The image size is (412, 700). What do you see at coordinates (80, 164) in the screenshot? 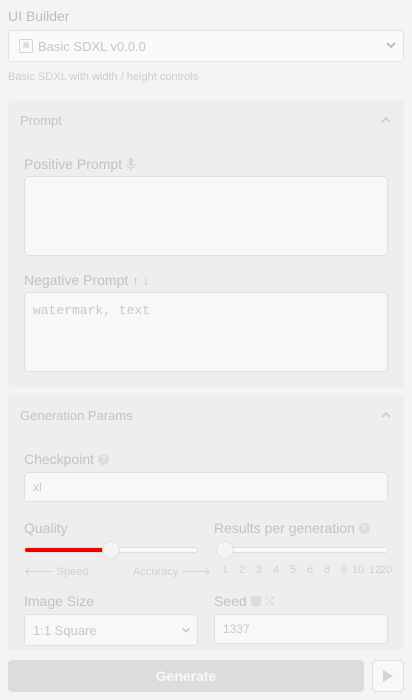
I see `positive-prompt-label: Positive Prompt` at bounding box center [80, 164].